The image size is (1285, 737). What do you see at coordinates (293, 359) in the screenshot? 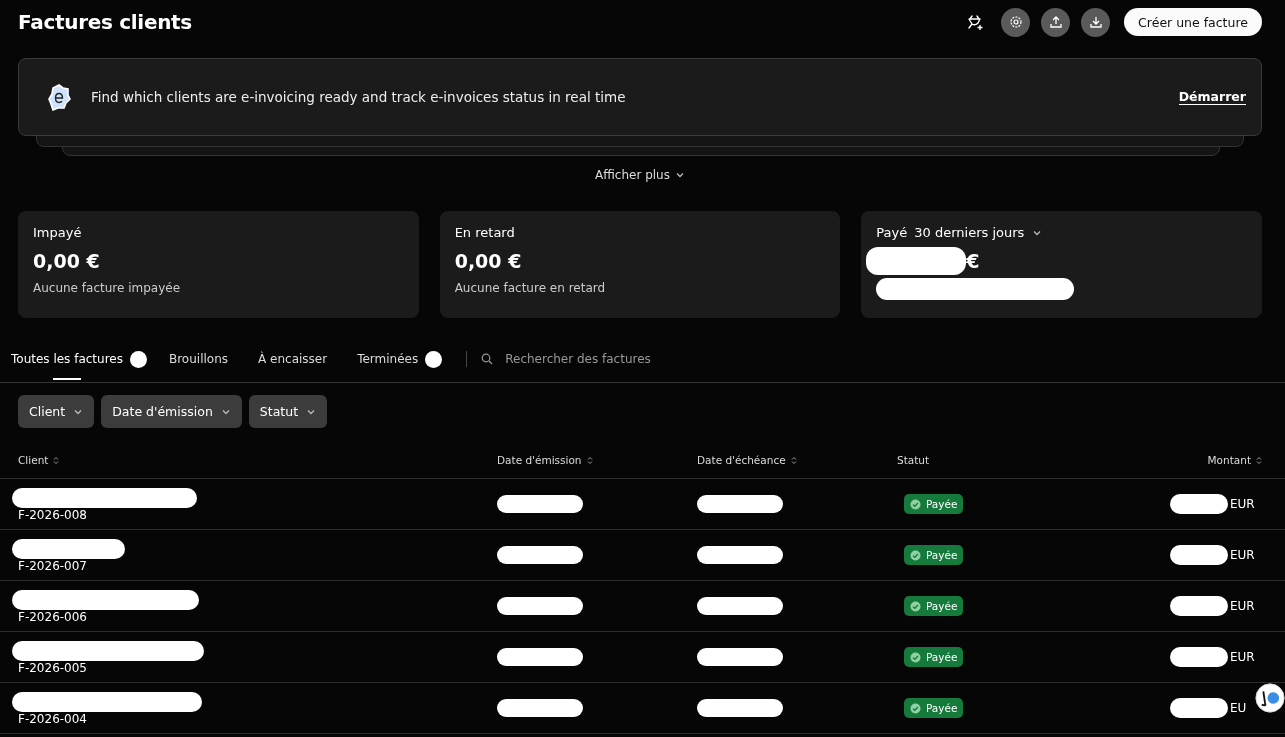
I see `tab: À encaisser` at bounding box center [293, 359].